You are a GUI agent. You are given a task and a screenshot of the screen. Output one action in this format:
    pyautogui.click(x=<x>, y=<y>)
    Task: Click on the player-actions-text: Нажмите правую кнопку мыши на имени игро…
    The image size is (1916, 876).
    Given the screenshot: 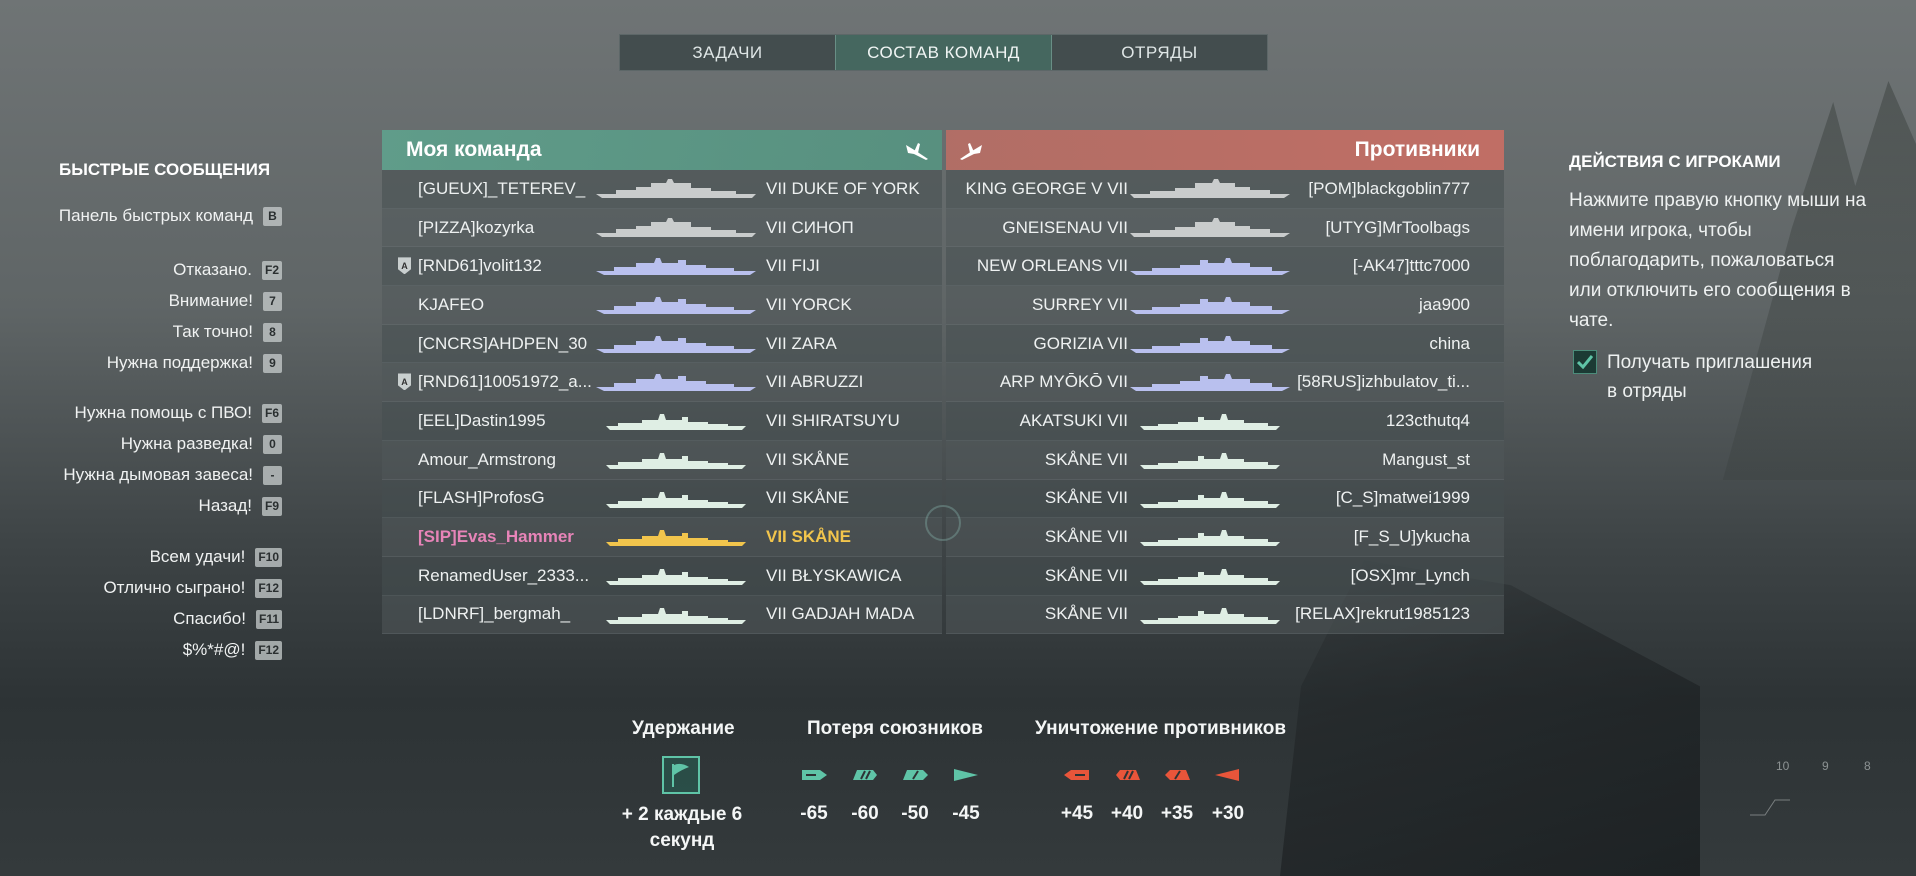 What is the action you would take?
    pyautogui.click(x=1718, y=260)
    